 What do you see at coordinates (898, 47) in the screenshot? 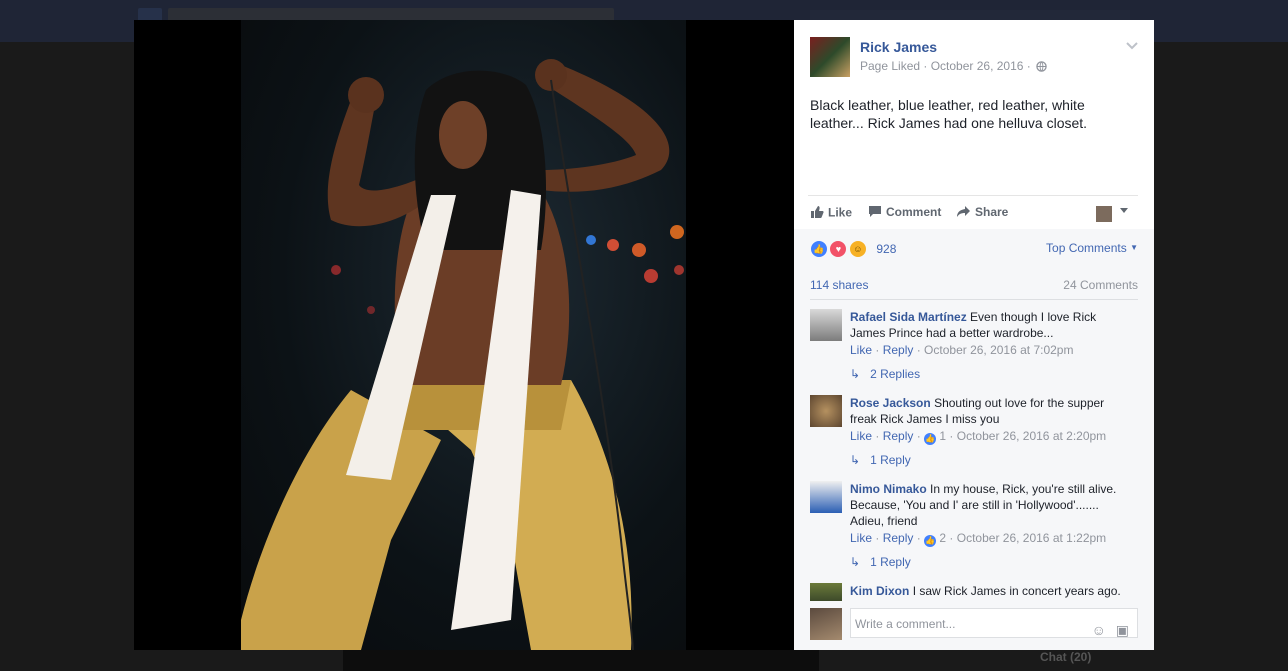
I see `page-name-link: Rick James` at bounding box center [898, 47].